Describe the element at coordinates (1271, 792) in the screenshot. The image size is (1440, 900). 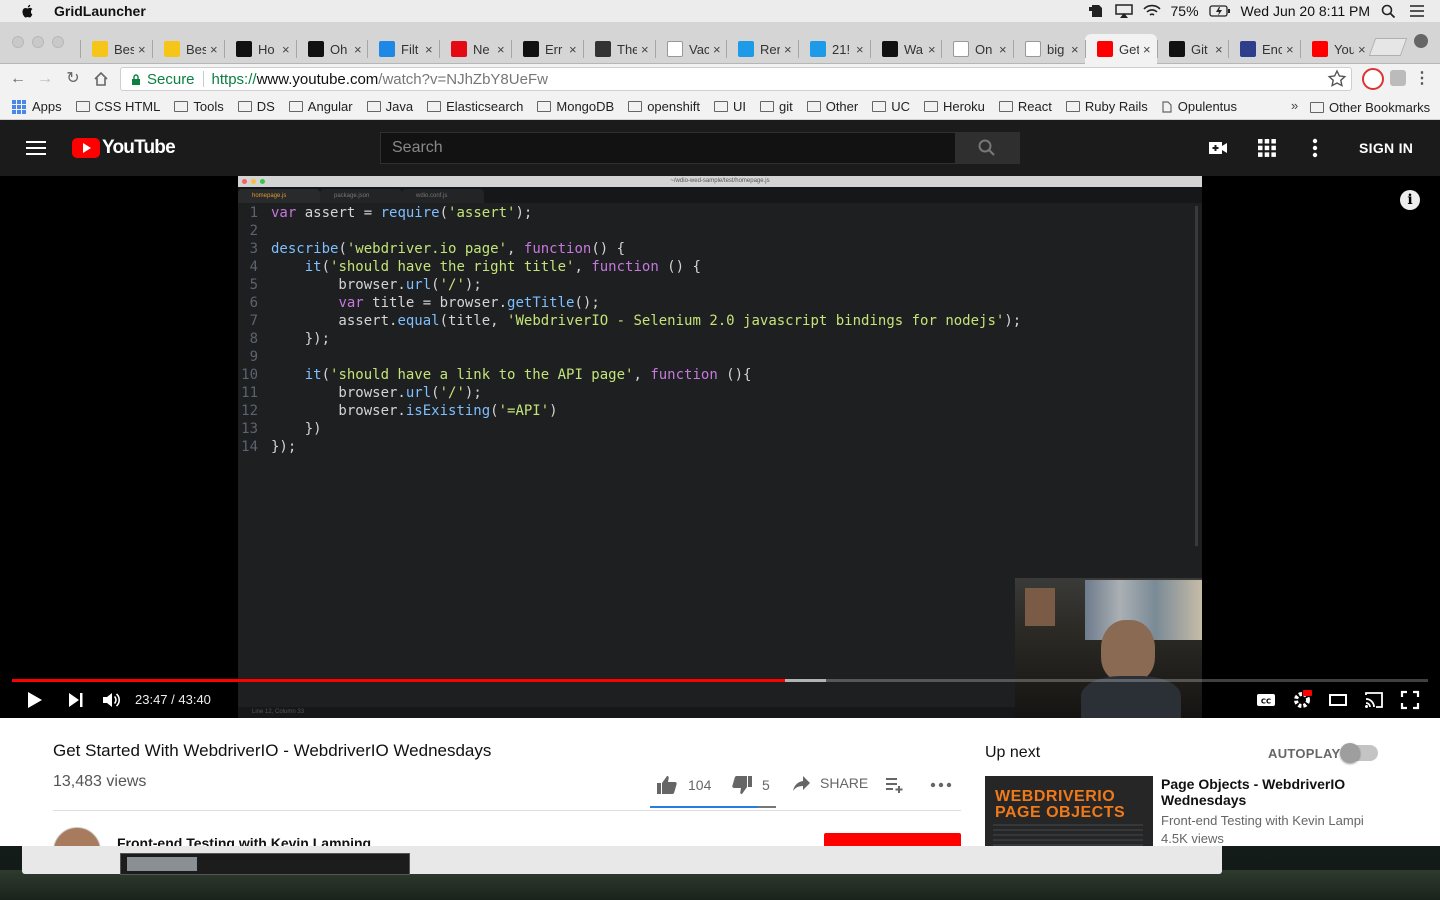
I see `up-next-title: Page Objects - WebdriverIO Wednesdays` at that location.